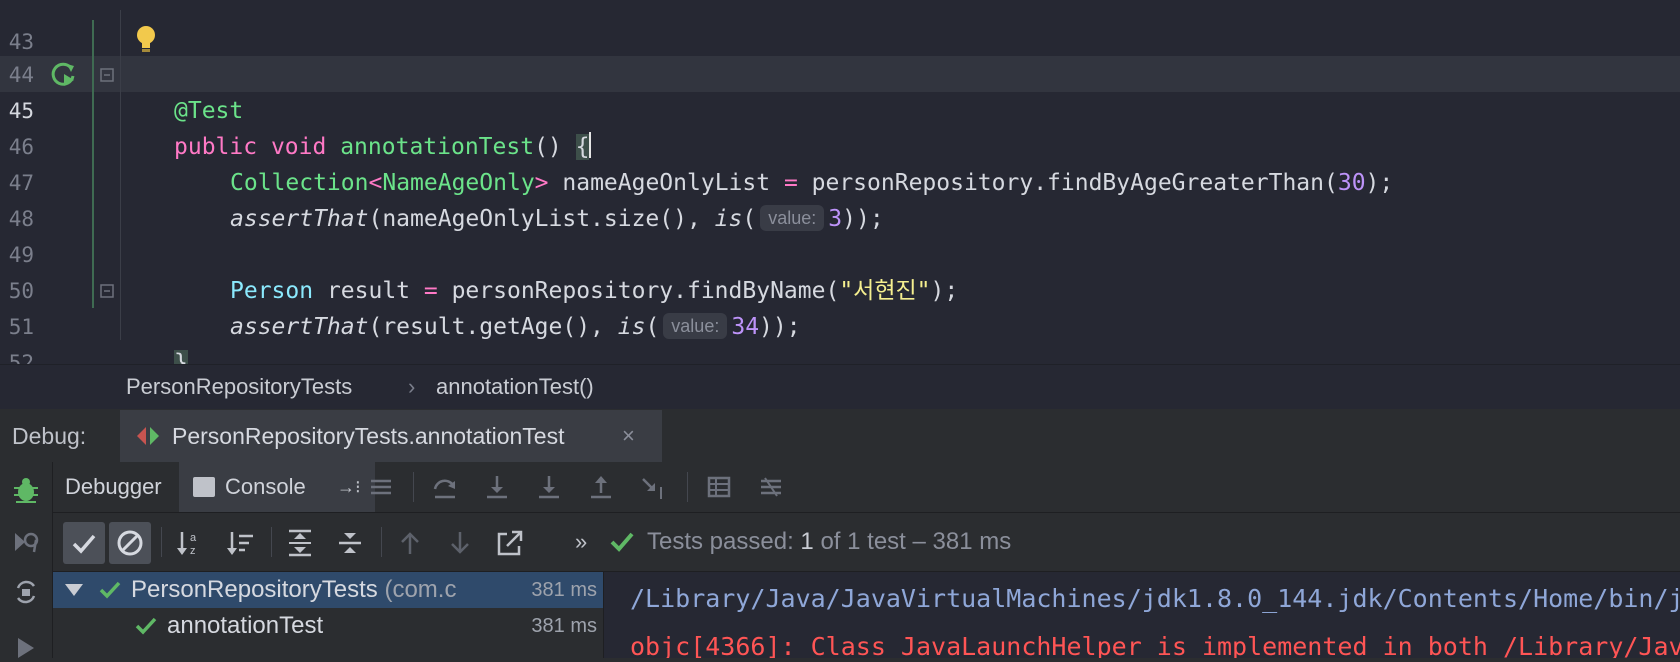 The height and width of the screenshot is (662, 1680). What do you see at coordinates (26, 560) in the screenshot?
I see `debug-side-toolbar` at bounding box center [26, 560].